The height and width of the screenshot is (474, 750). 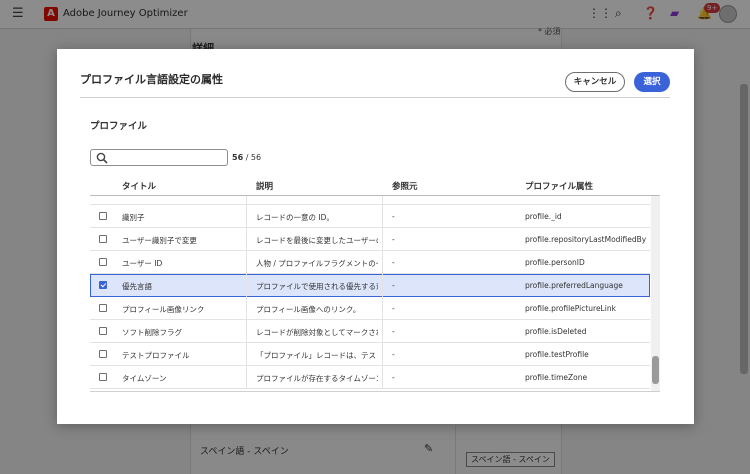 What do you see at coordinates (595, 82) in the screenshot?
I see `cancel-button: キャンセル` at bounding box center [595, 82].